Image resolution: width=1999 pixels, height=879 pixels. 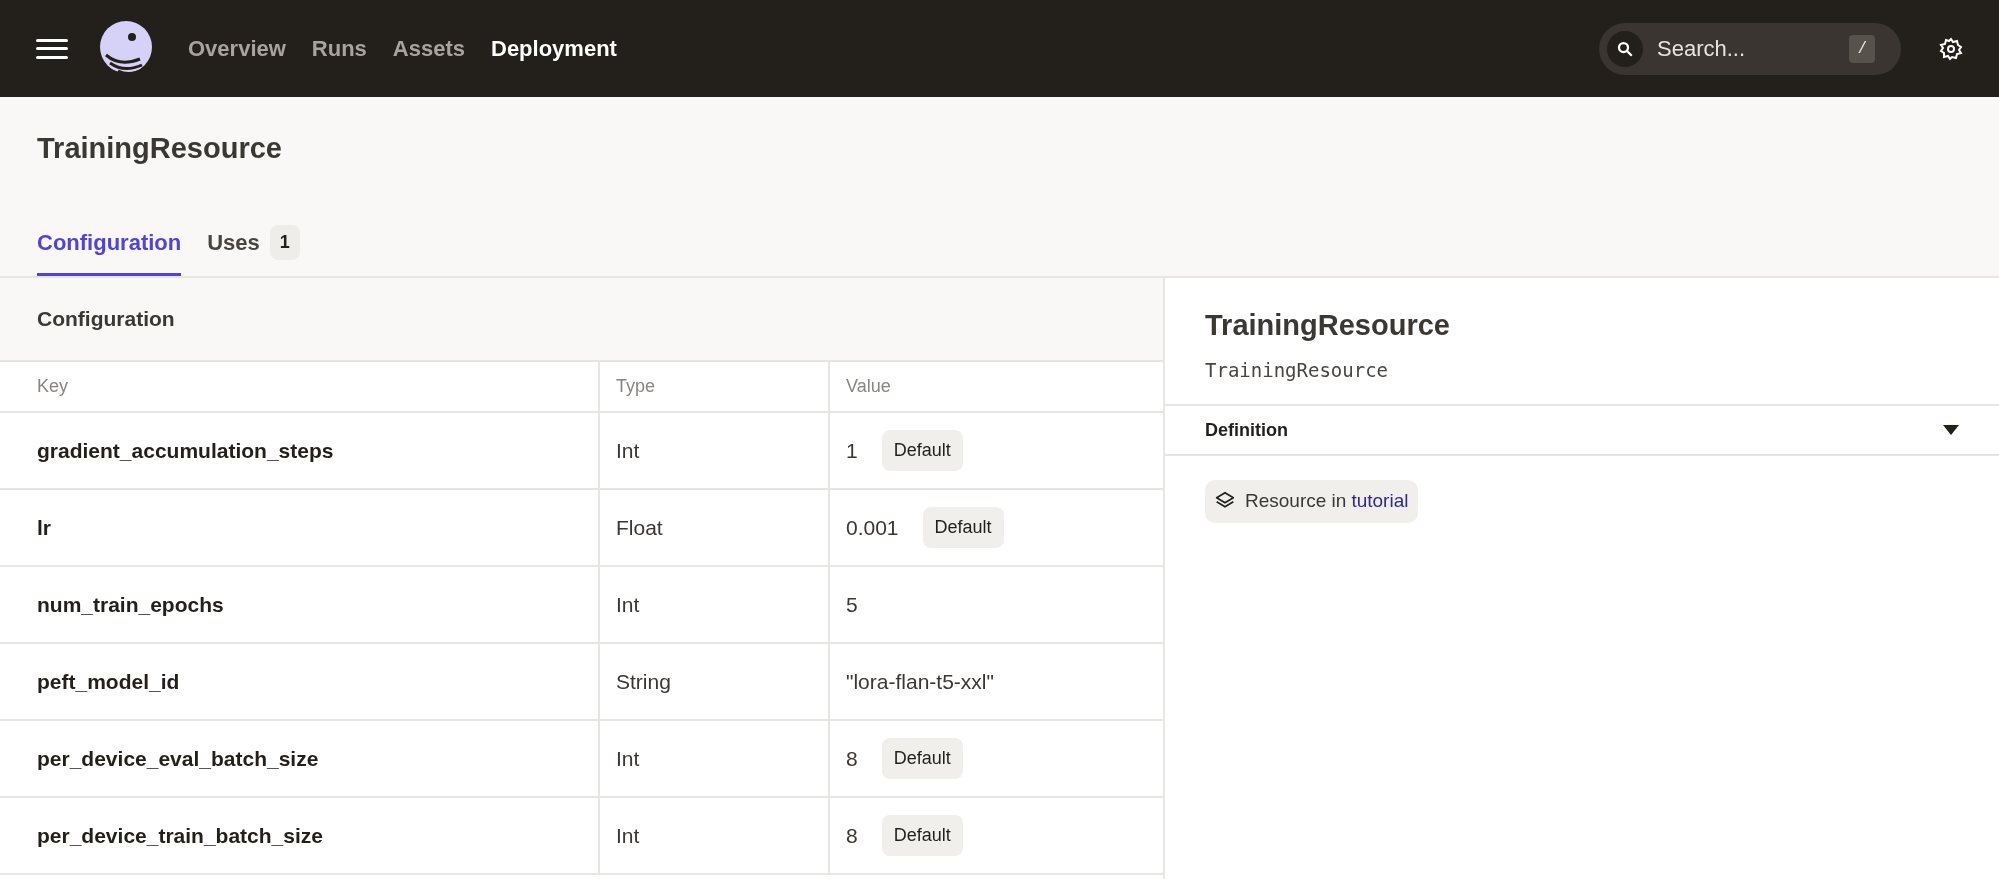 What do you see at coordinates (1625, 48) in the screenshot?
I see `search-icon` at bounding box center [1625, 48].